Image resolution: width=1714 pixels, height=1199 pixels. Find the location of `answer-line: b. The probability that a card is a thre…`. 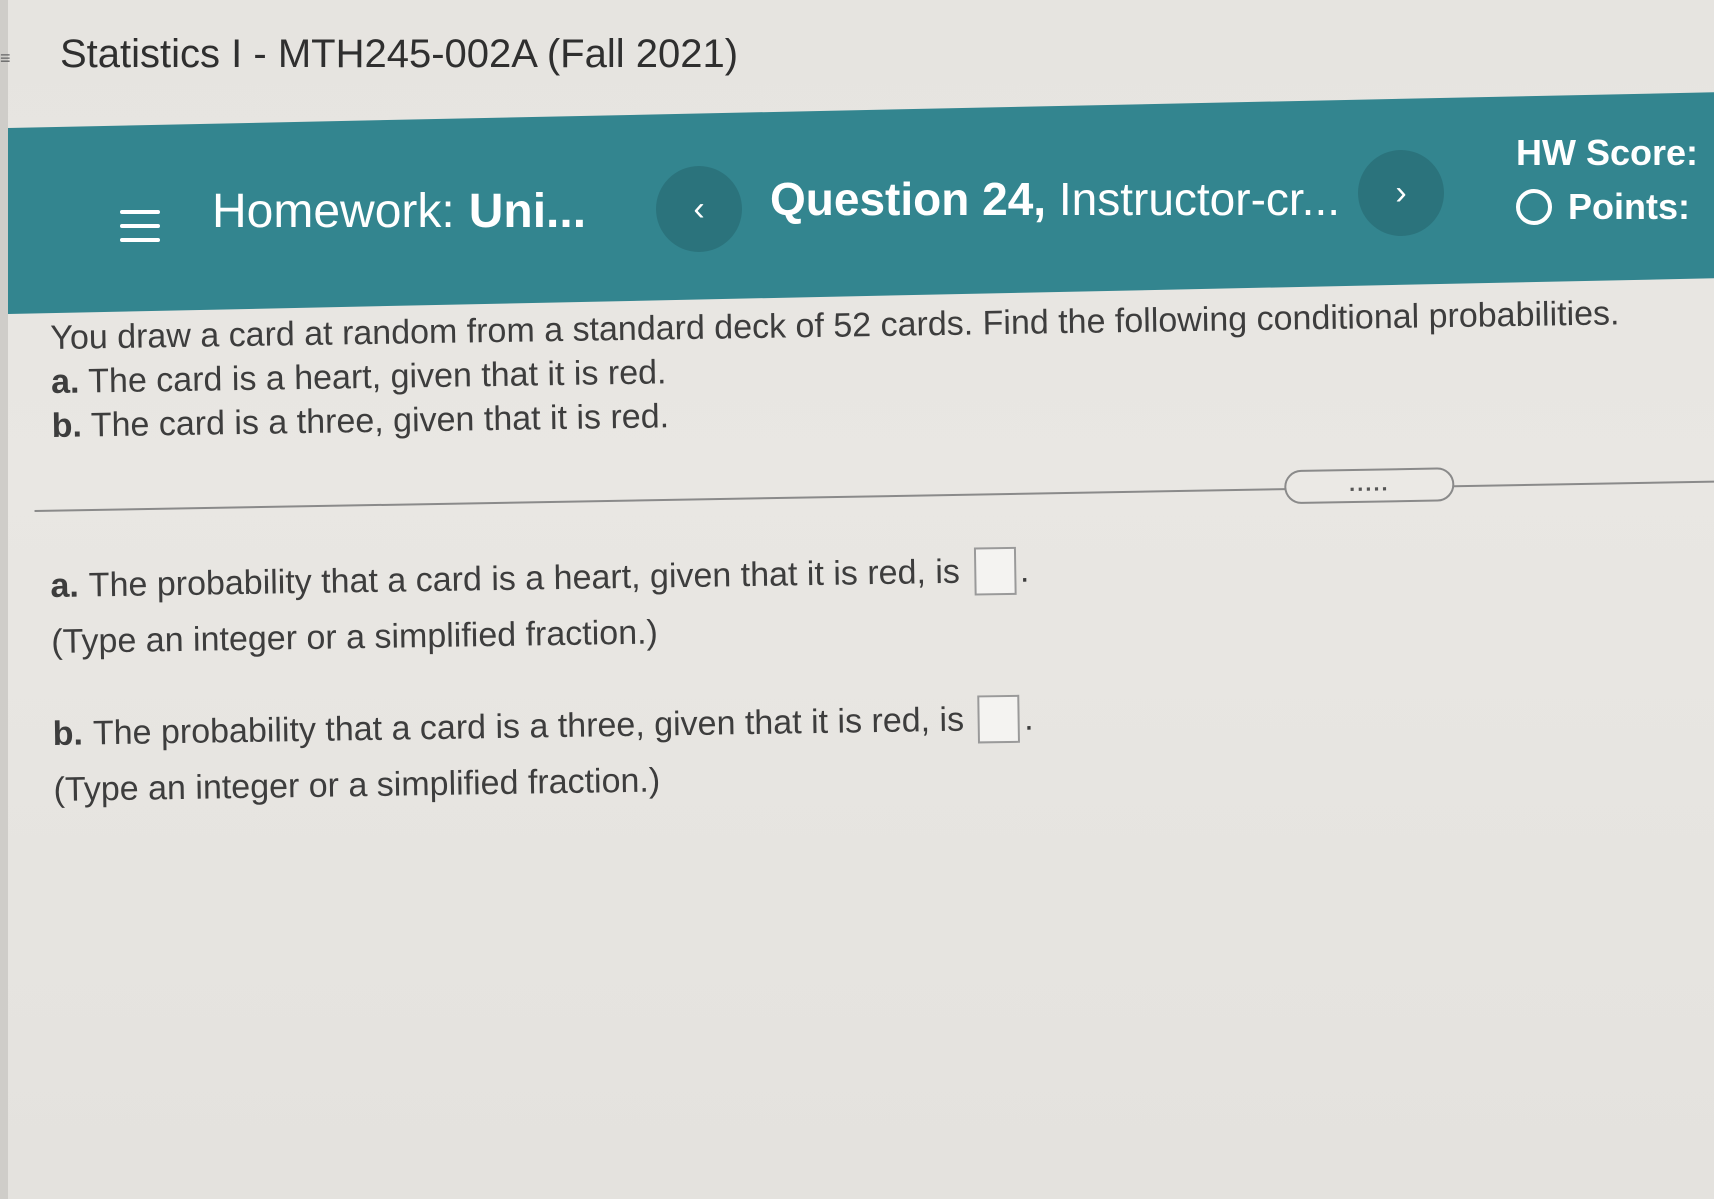

answer-line: b. The probability that a card is a thre… is located at coordinates (702, 724).